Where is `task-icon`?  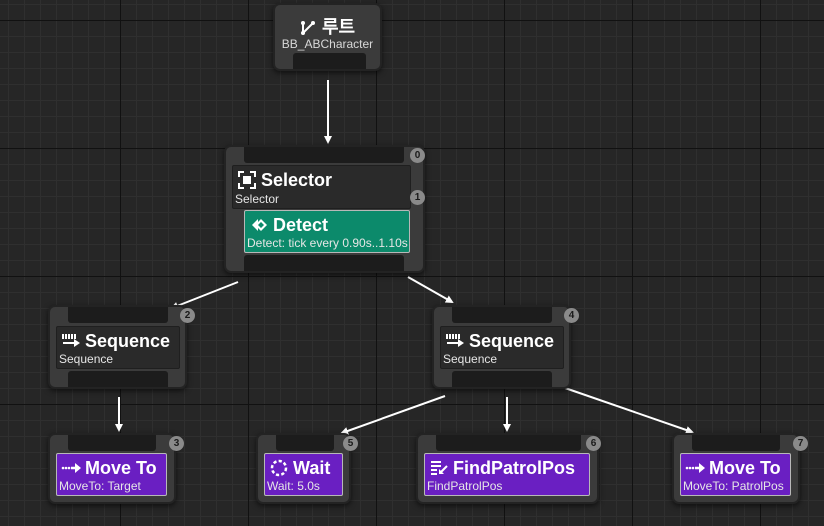
task-icon is located at coordinates (439, 468).